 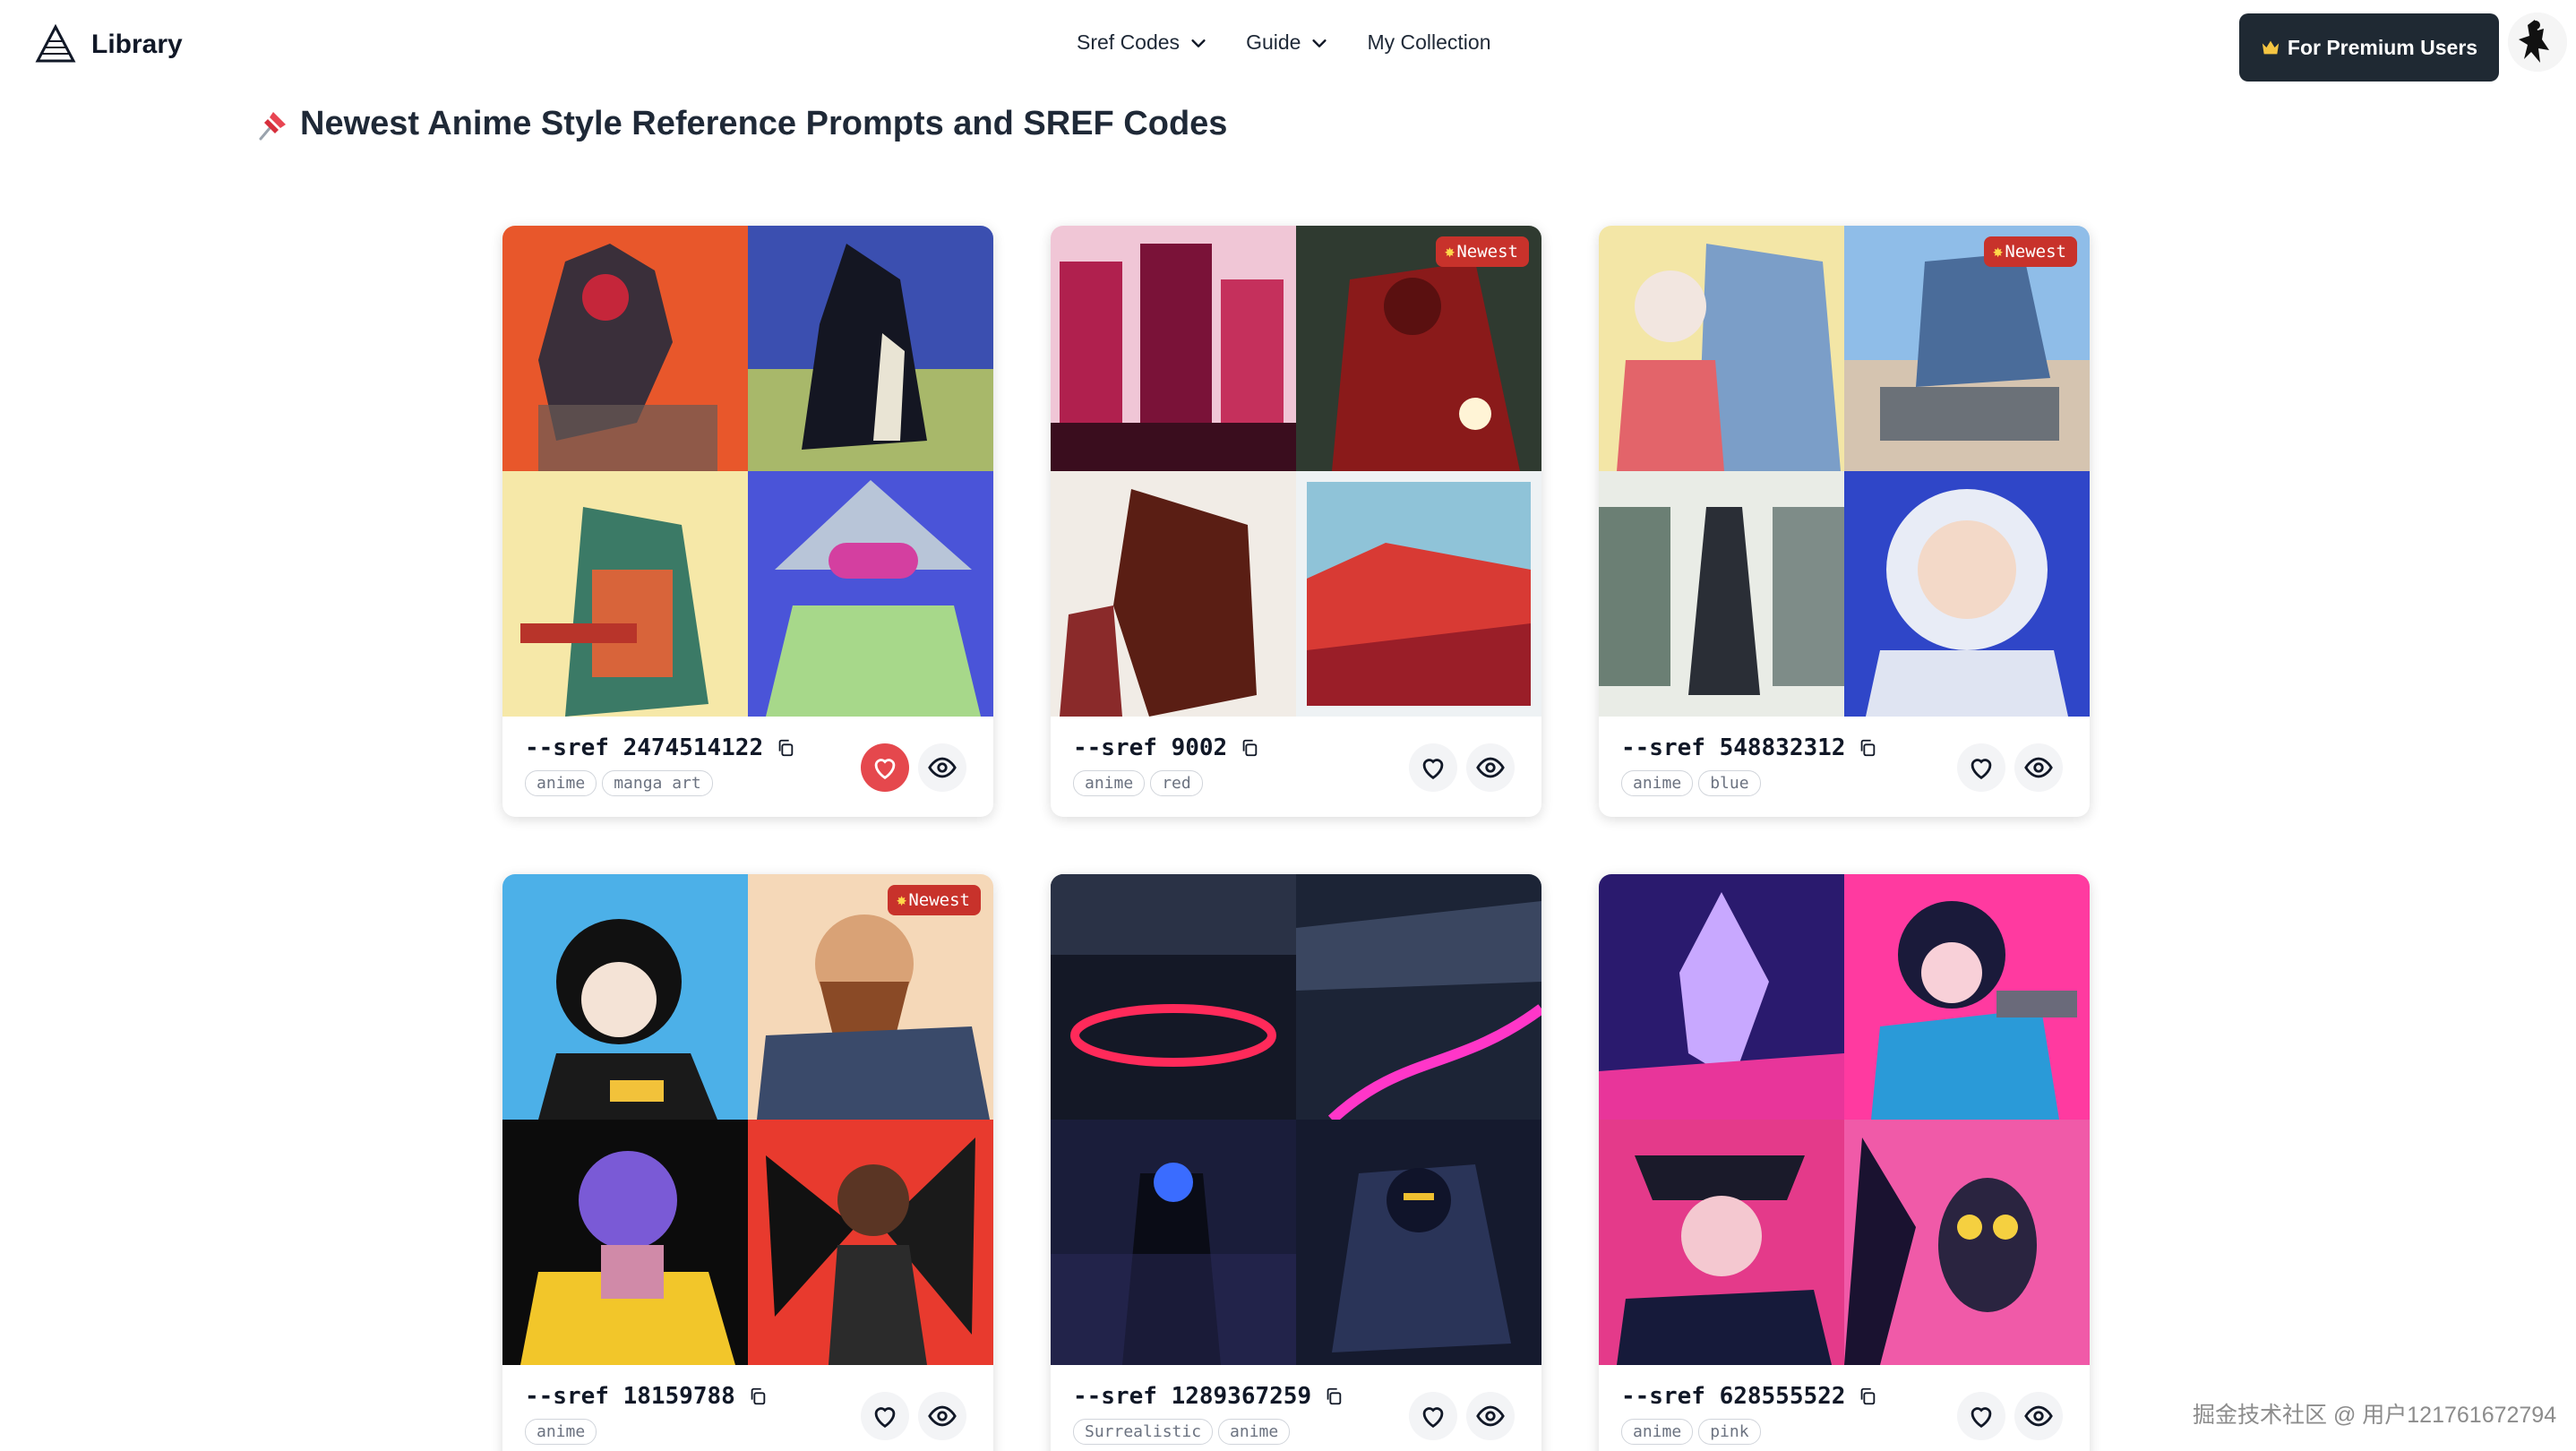 I want to click on sref-card: ✸ Newest --sref 548832312 anime blue, so click(x=1844, y=522).